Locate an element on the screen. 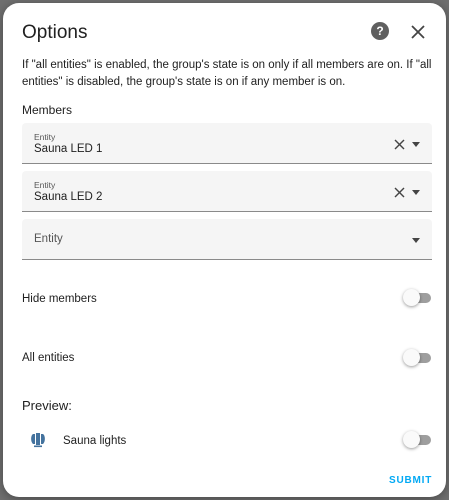 Image resolution: width=449 pixels, height=500 pixels. preview-entity-toggle is located at coordinates (418, 440).